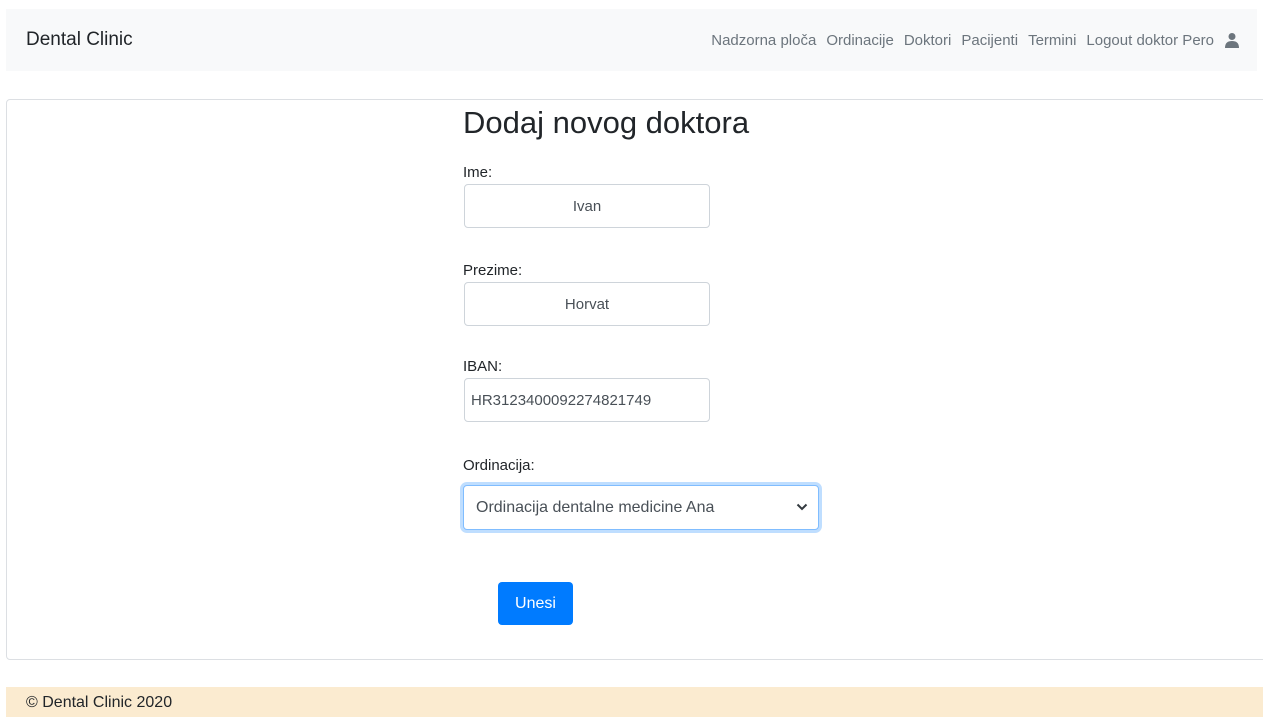 This screenshot has width=1263, height=717. I want to click on first-name-label: Ime:, so click(478, 172).